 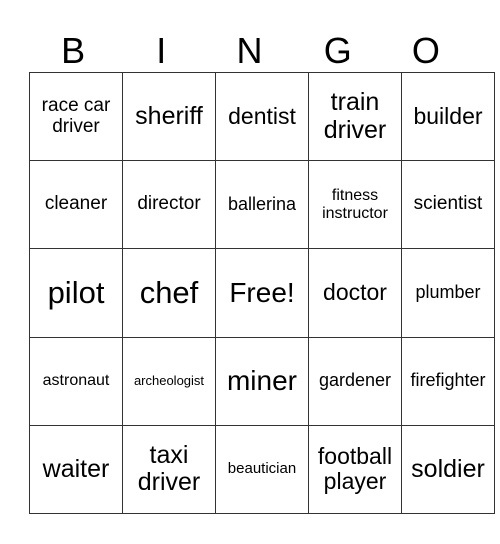 I want to click on bingo-cell: soldier, so click(x=448, y=469).